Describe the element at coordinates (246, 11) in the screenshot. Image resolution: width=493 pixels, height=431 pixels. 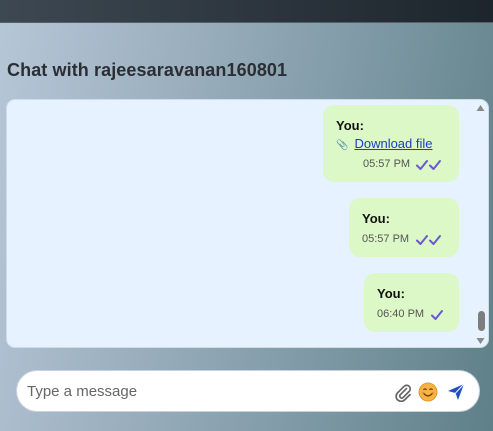
I see `top-bar` at that location.